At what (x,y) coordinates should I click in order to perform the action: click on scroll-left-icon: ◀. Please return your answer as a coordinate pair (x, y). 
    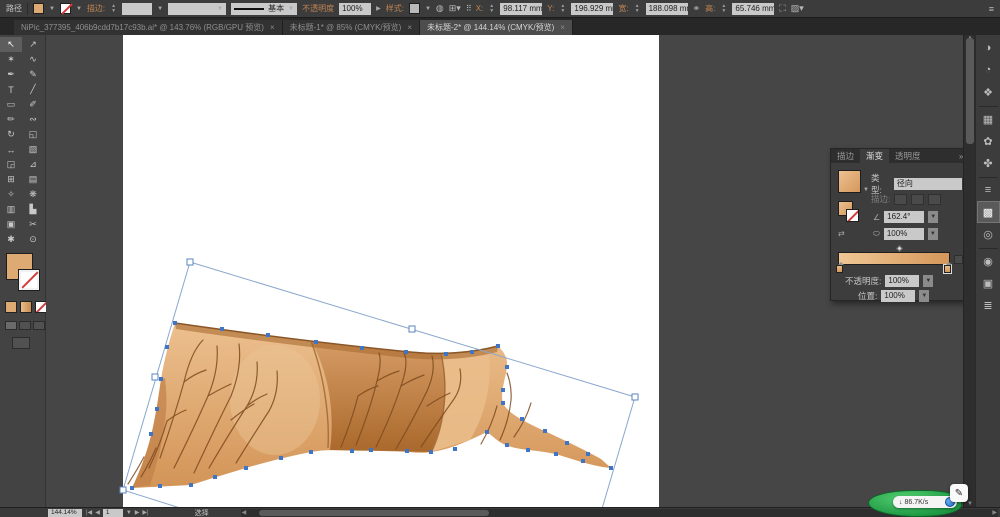
    Looking at the image, I should click on (244, 513).